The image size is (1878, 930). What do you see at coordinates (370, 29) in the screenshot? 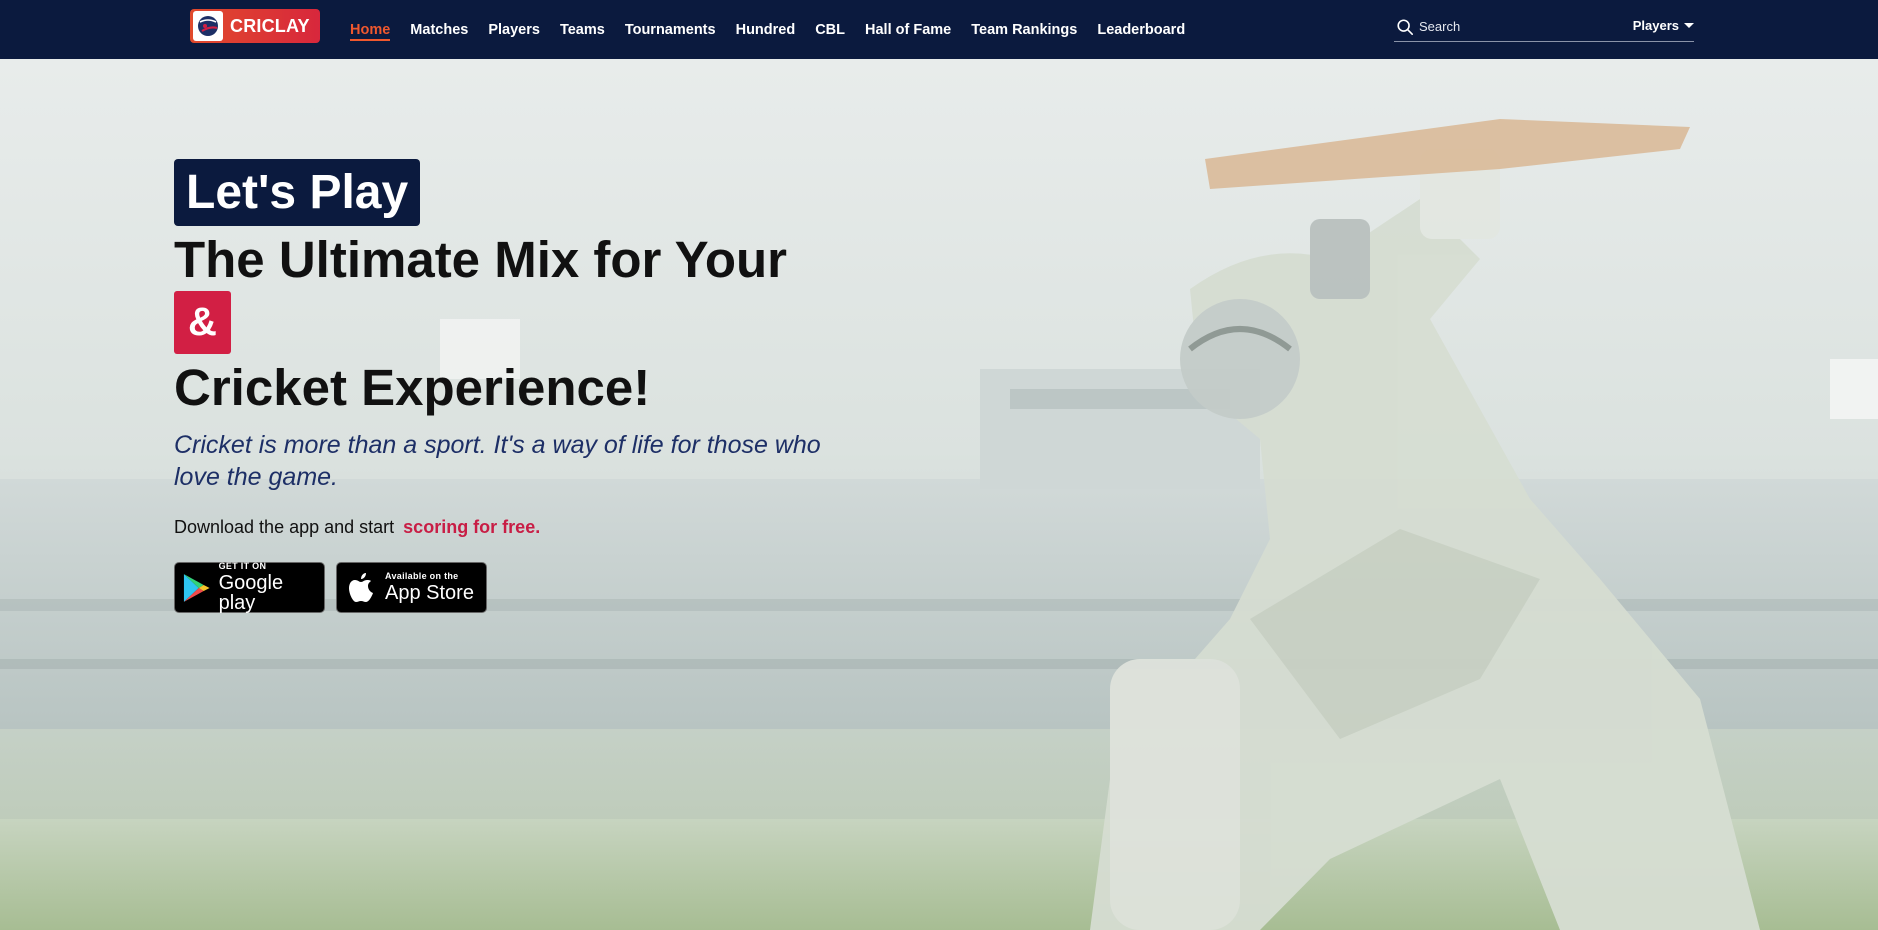
I see `nav-item-home: Home` at bounding box center [370, 29].